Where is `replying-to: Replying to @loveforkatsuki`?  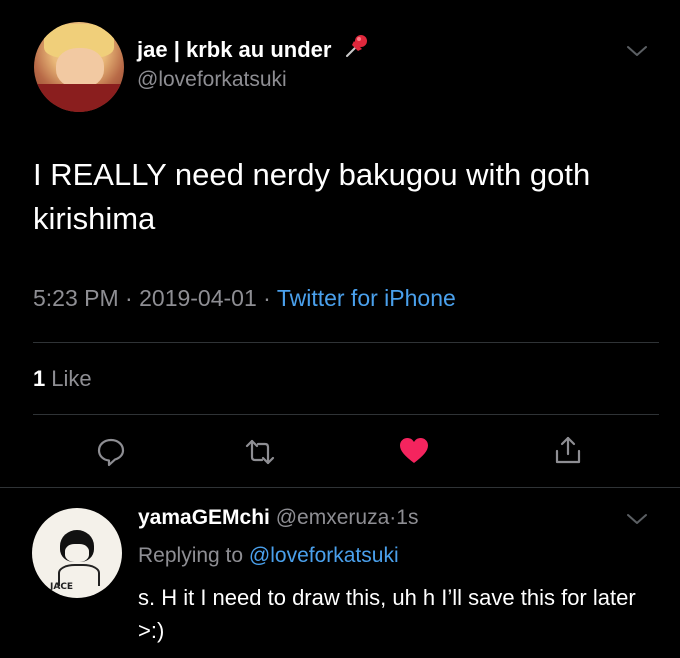
replying-to: Replying to @loveforkatsuki is located at coordinates (268, 556).